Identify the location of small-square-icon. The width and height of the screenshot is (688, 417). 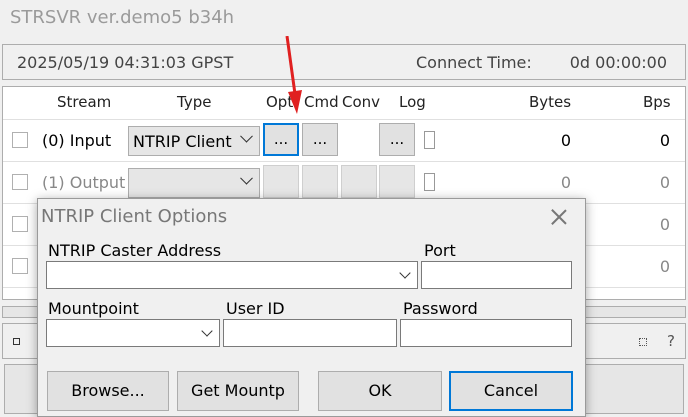
(16, 341).